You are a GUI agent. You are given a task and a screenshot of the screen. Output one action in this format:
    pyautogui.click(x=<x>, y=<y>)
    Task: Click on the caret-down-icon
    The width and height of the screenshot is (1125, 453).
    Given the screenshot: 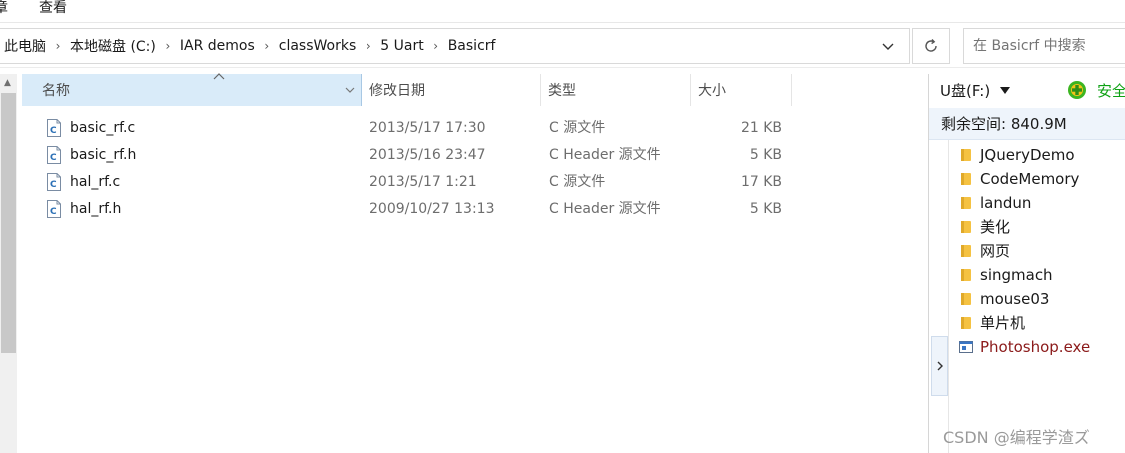 What is the action you would take?
    pyautogui.click(x=1005, y=90)
    